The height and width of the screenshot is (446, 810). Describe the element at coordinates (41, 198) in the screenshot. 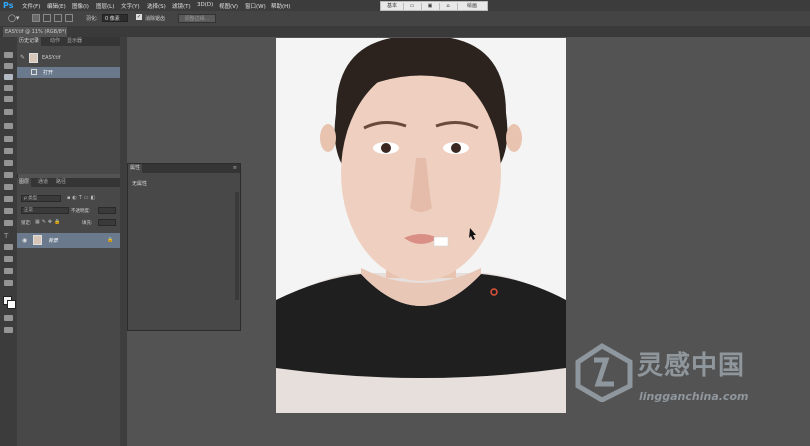

I see `layer-kind-filter: ρ 类型` at that location.